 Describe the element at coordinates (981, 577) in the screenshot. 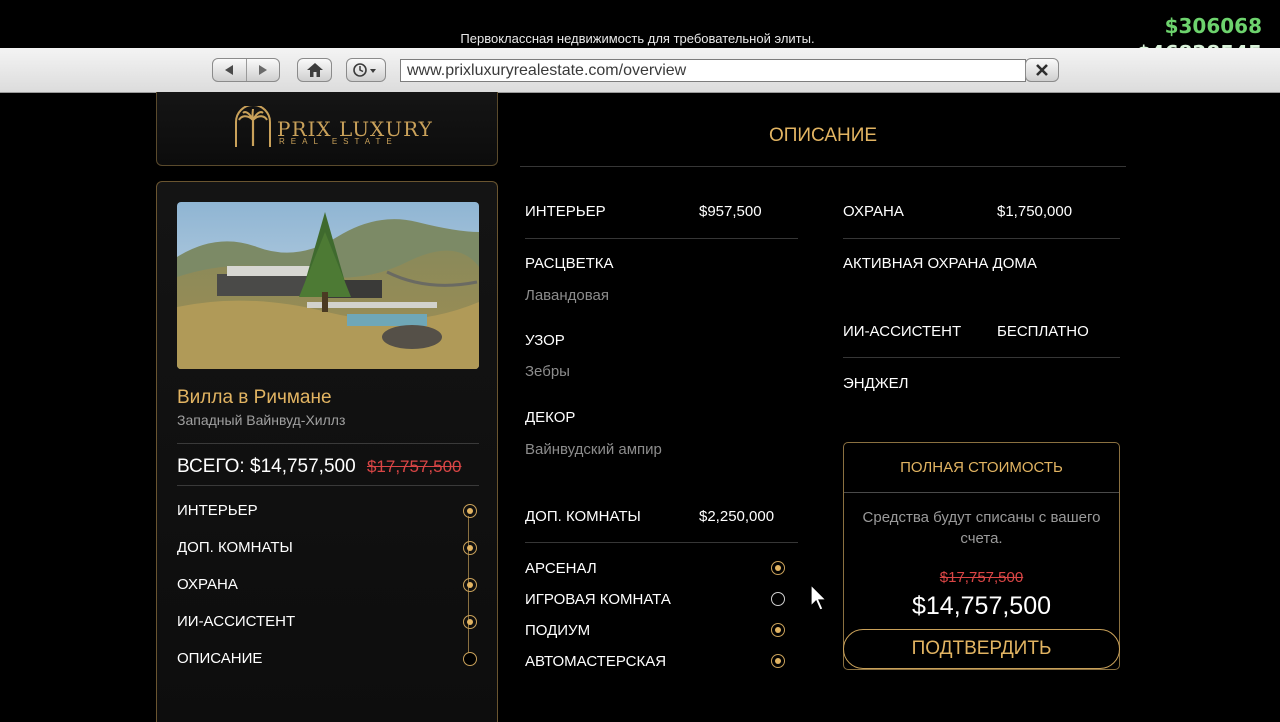

I see `total-cost-old: $17,757,500` at that location.